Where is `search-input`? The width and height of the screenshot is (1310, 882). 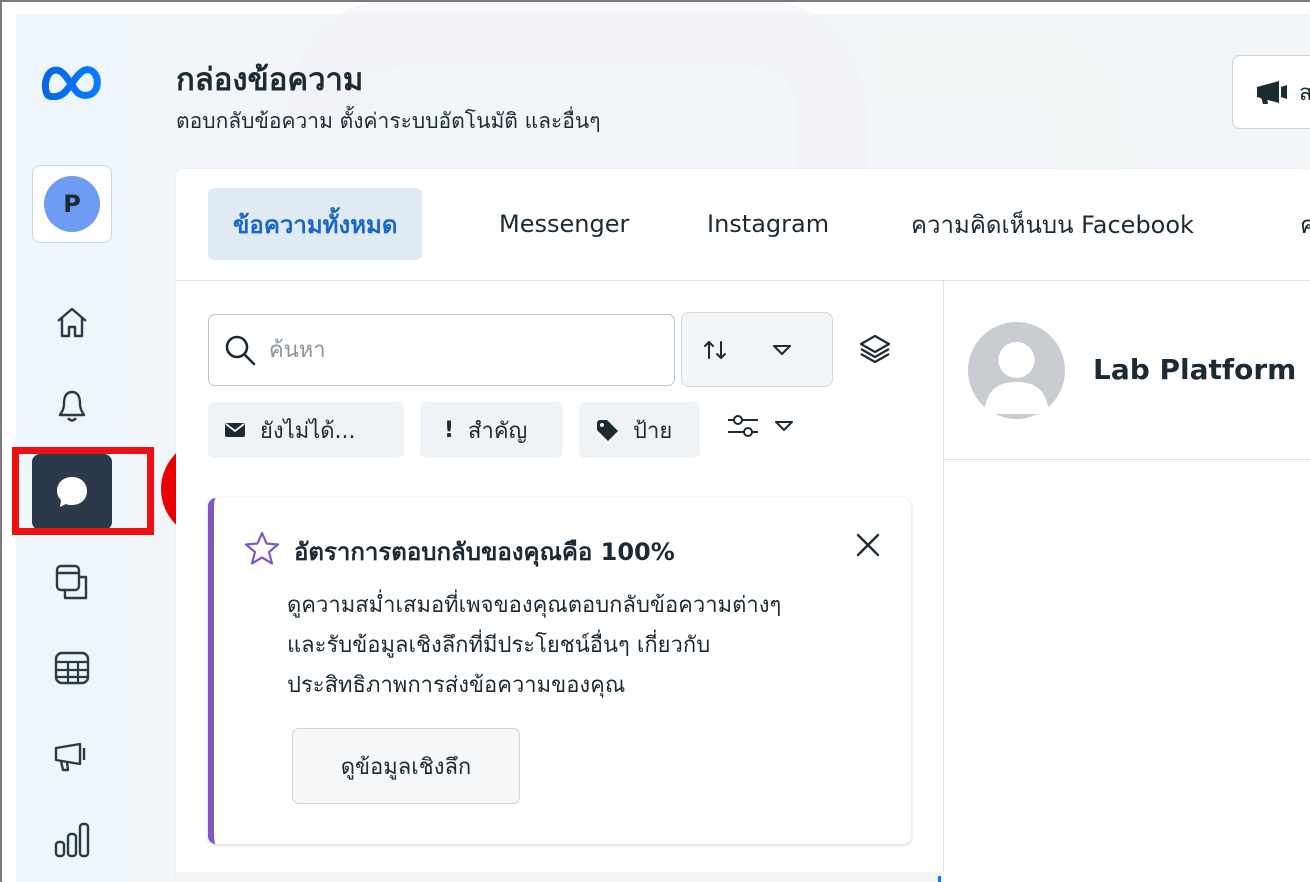 search-input is located at coordinates (459, 350).